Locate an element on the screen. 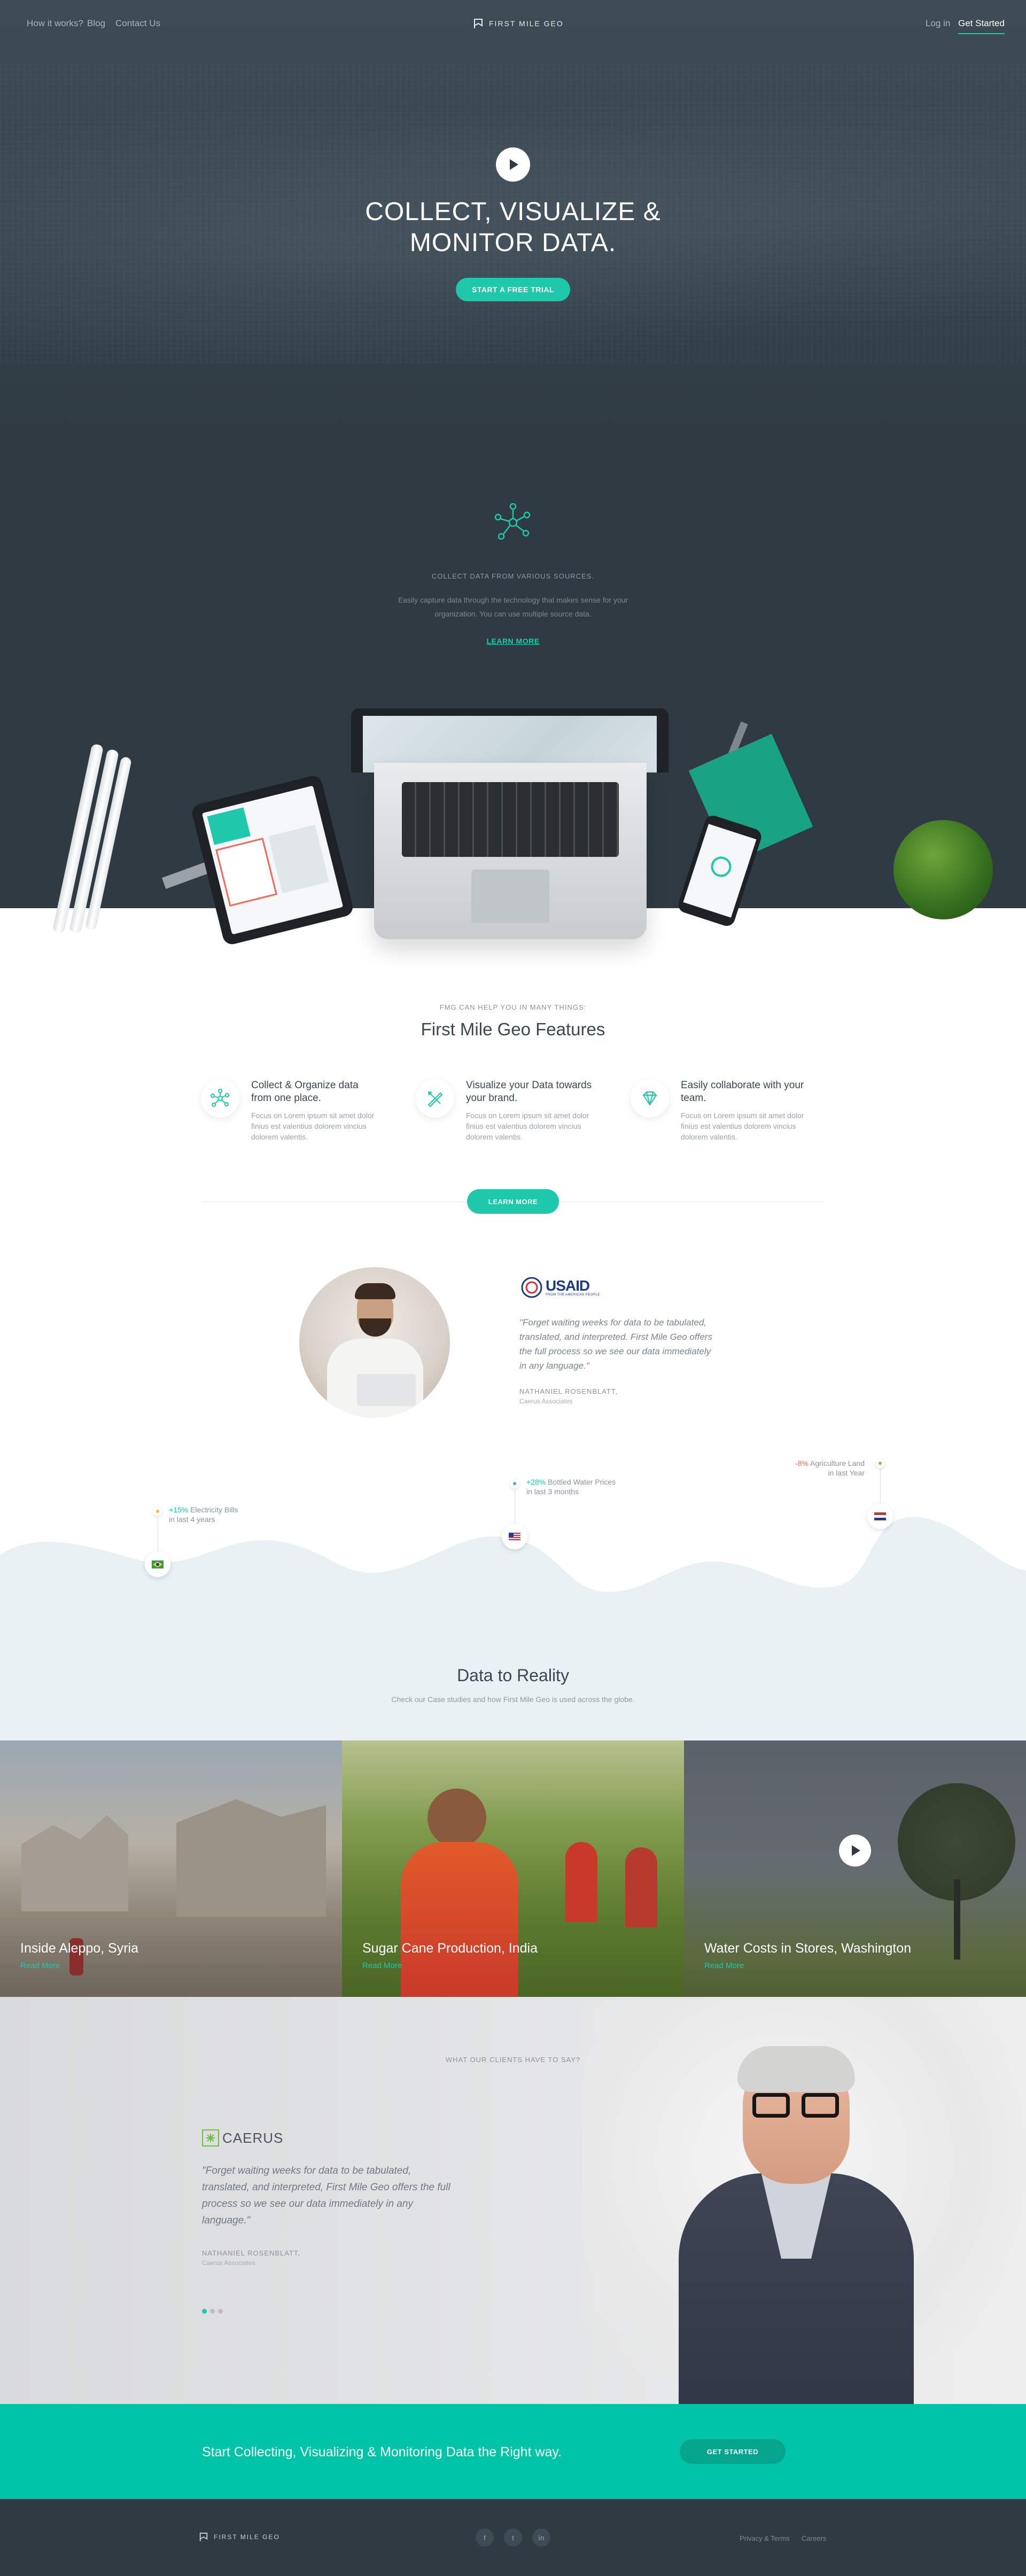 This screenshot has height=2576, width=1026. feature-title: Easily collaborate with your team. is located at coordinates (742, 1092).